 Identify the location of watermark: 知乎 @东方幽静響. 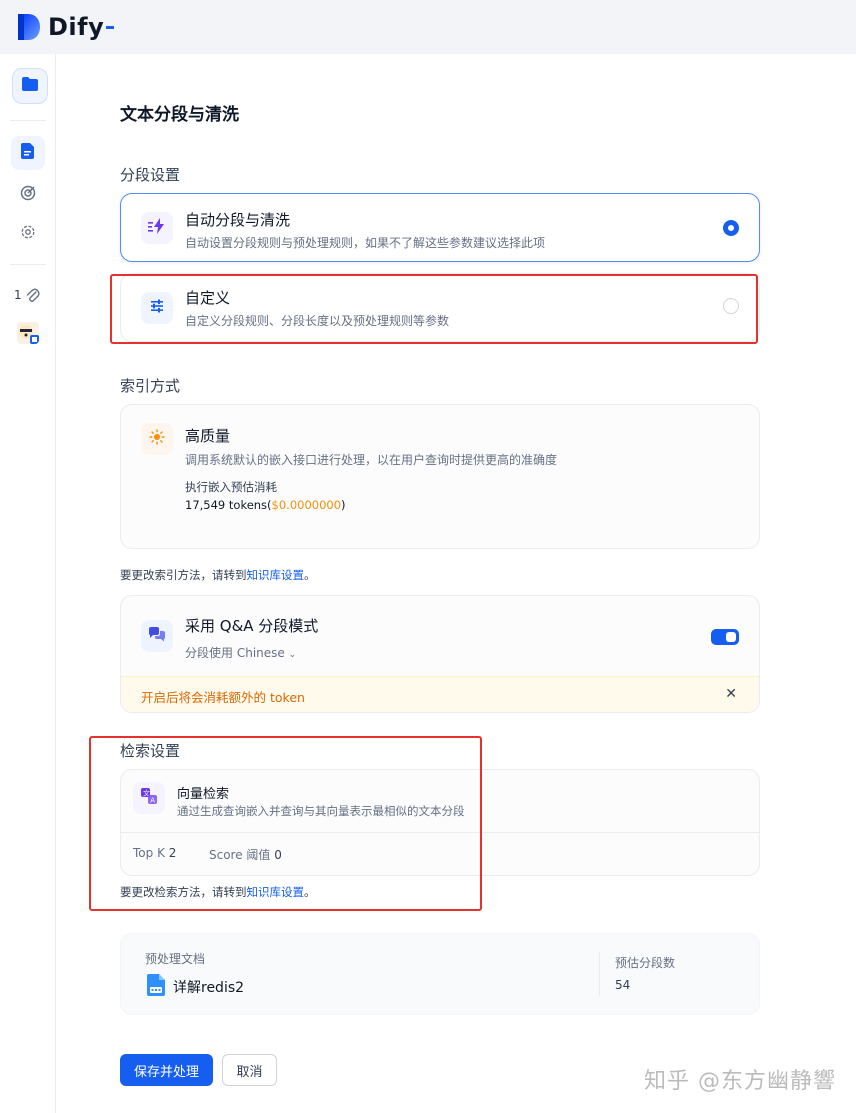
(740, 1081).